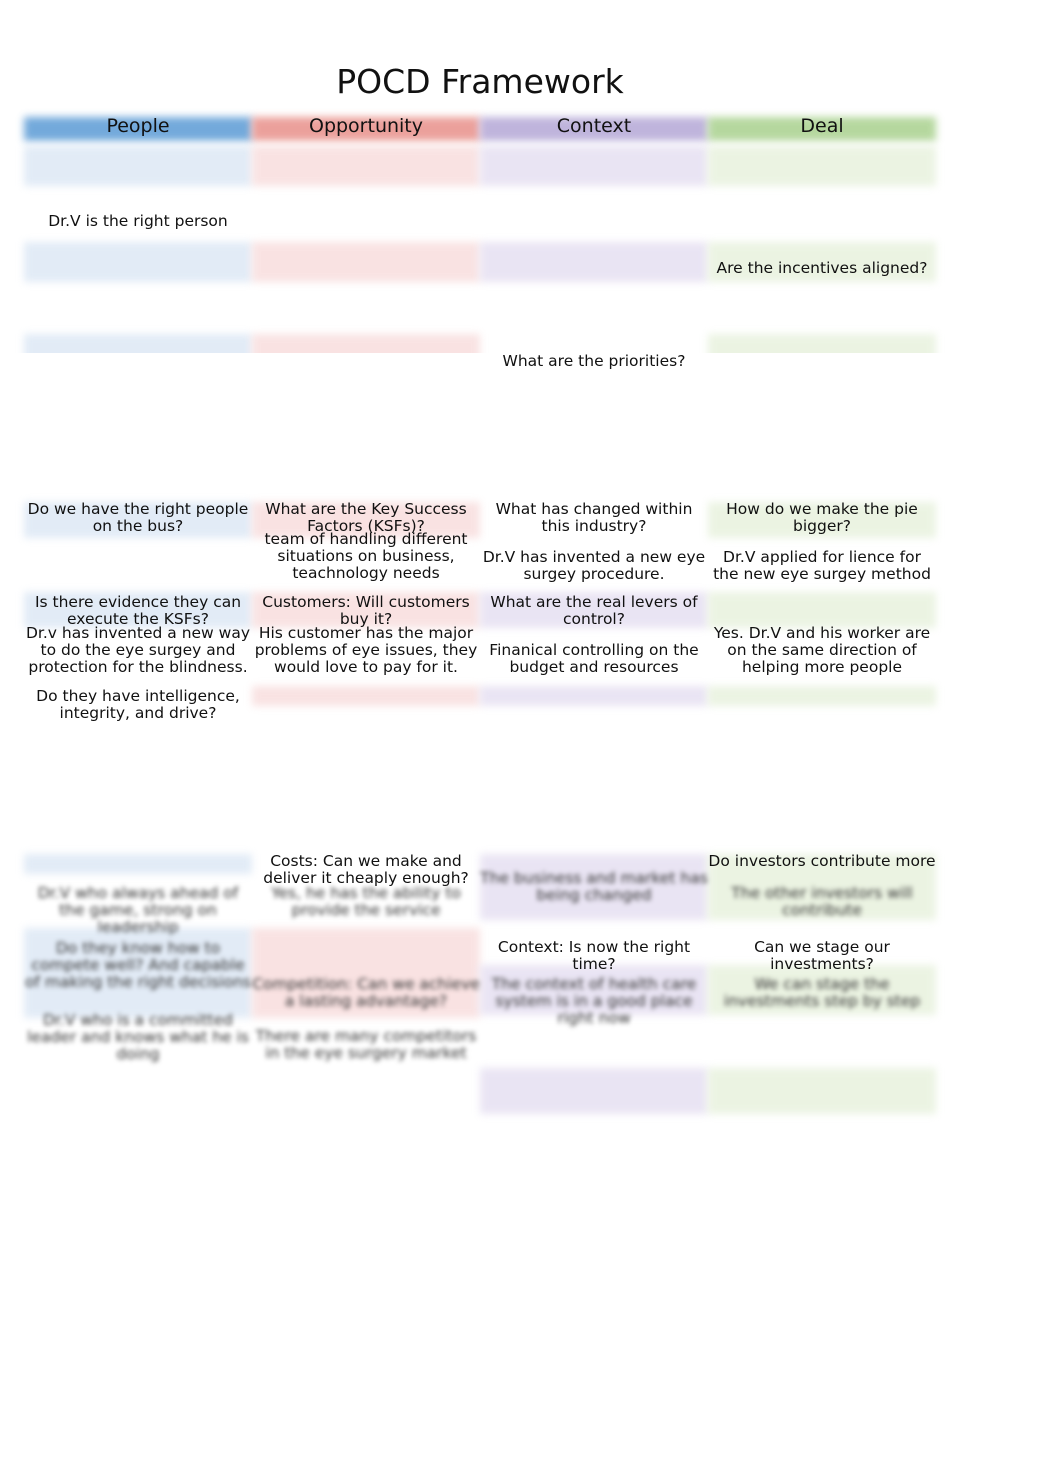 The image size is (1062, 1470). Describe the element at coordinates (531, 426) in the screenshot. I see `page-gap` at that location.